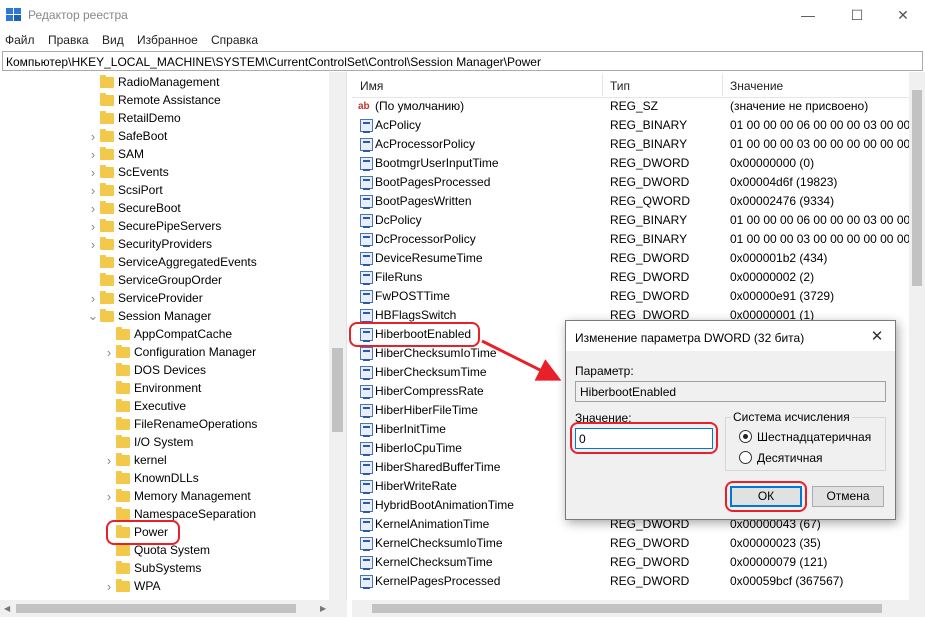  I want to click on dialog-title-bar: Изменение параметра DWORD (32 бита) ✕, so click(730, 336).